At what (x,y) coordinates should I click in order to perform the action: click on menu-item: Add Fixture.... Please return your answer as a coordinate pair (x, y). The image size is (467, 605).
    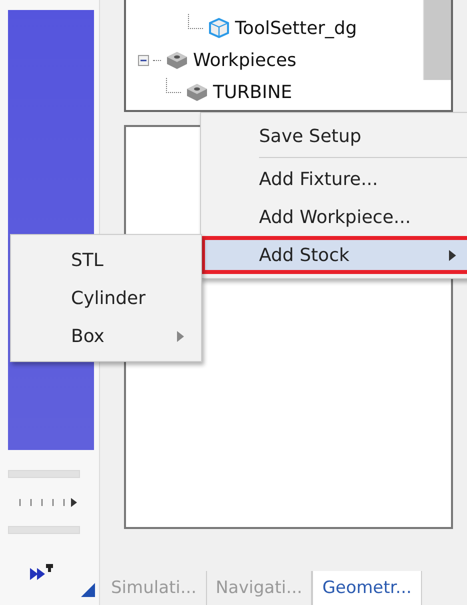
    Looking at the image, I should click on (334, 179).